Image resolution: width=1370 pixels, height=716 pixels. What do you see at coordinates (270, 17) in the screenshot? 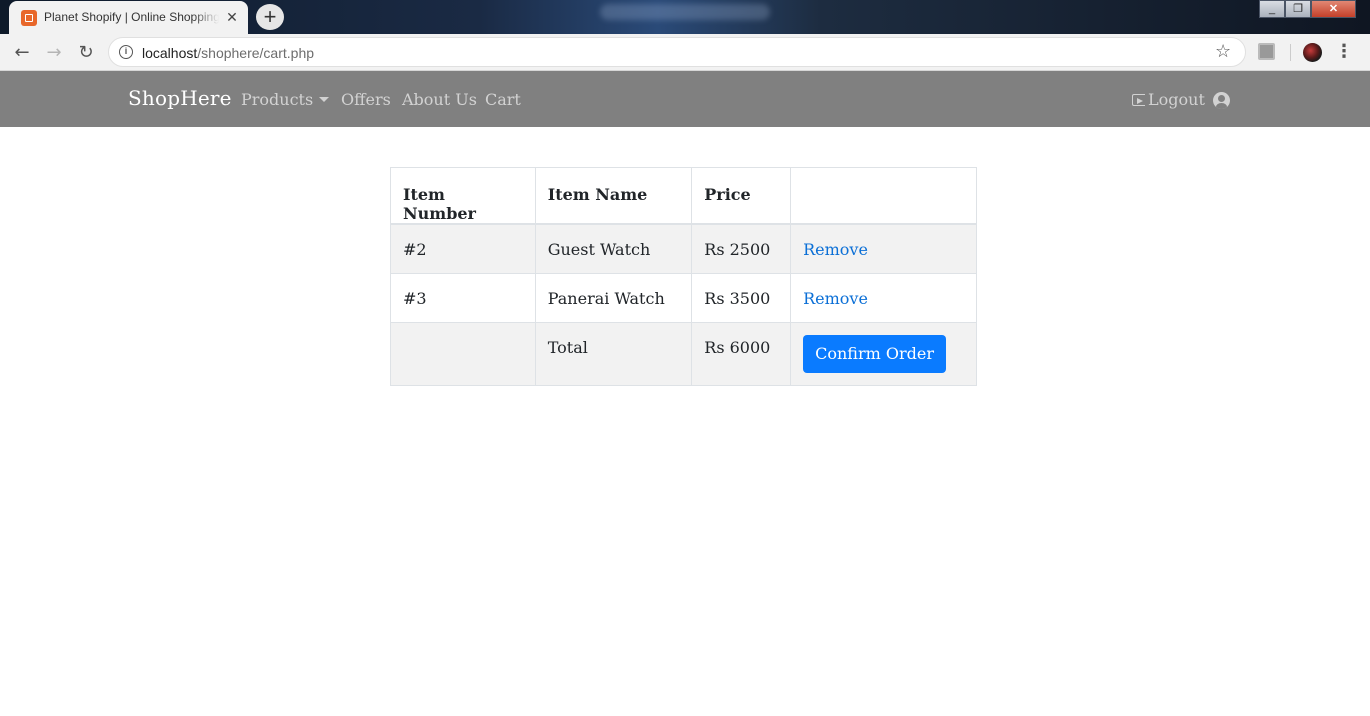
I see `new-tab-button: +` at bounding box center [270, 17].